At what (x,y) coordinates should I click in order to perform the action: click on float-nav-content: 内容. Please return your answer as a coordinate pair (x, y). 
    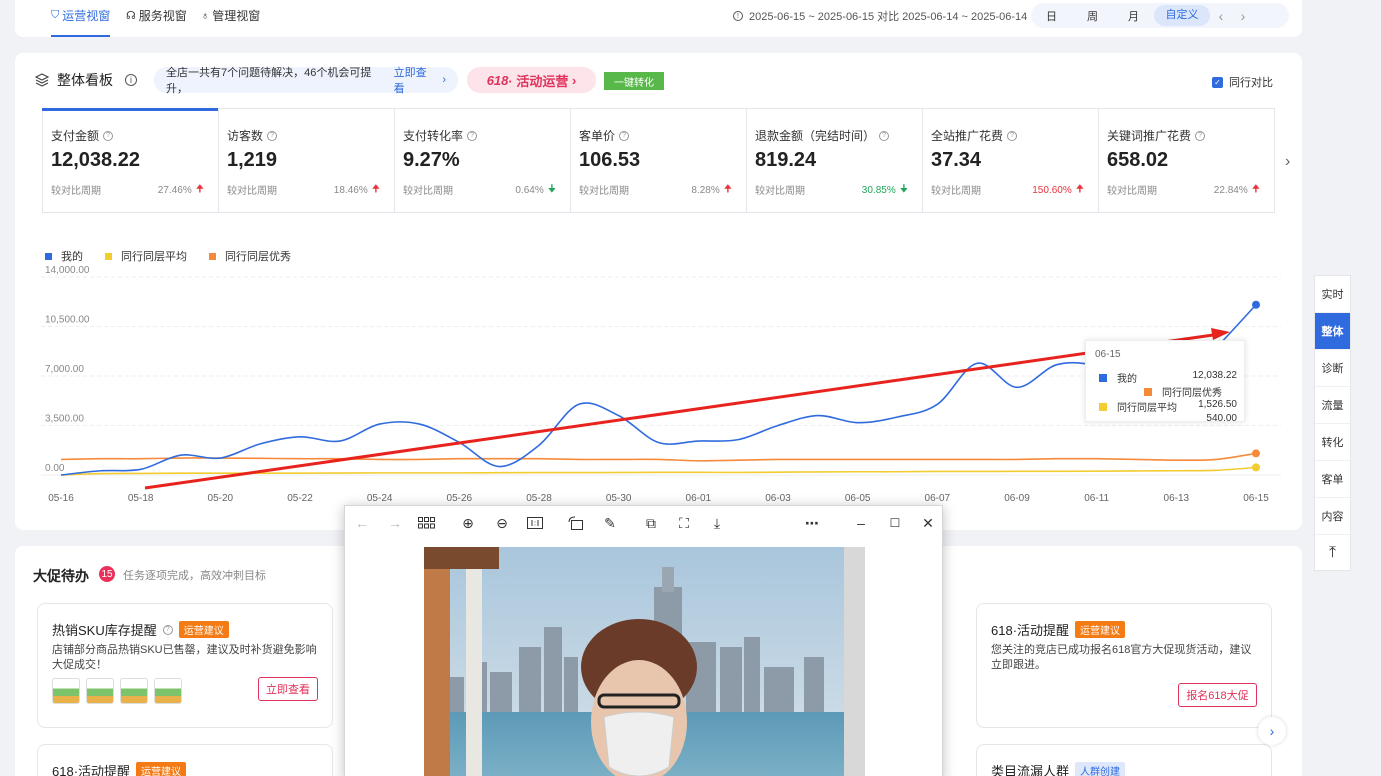
    Looking at the image, I should click on (1332, 516).